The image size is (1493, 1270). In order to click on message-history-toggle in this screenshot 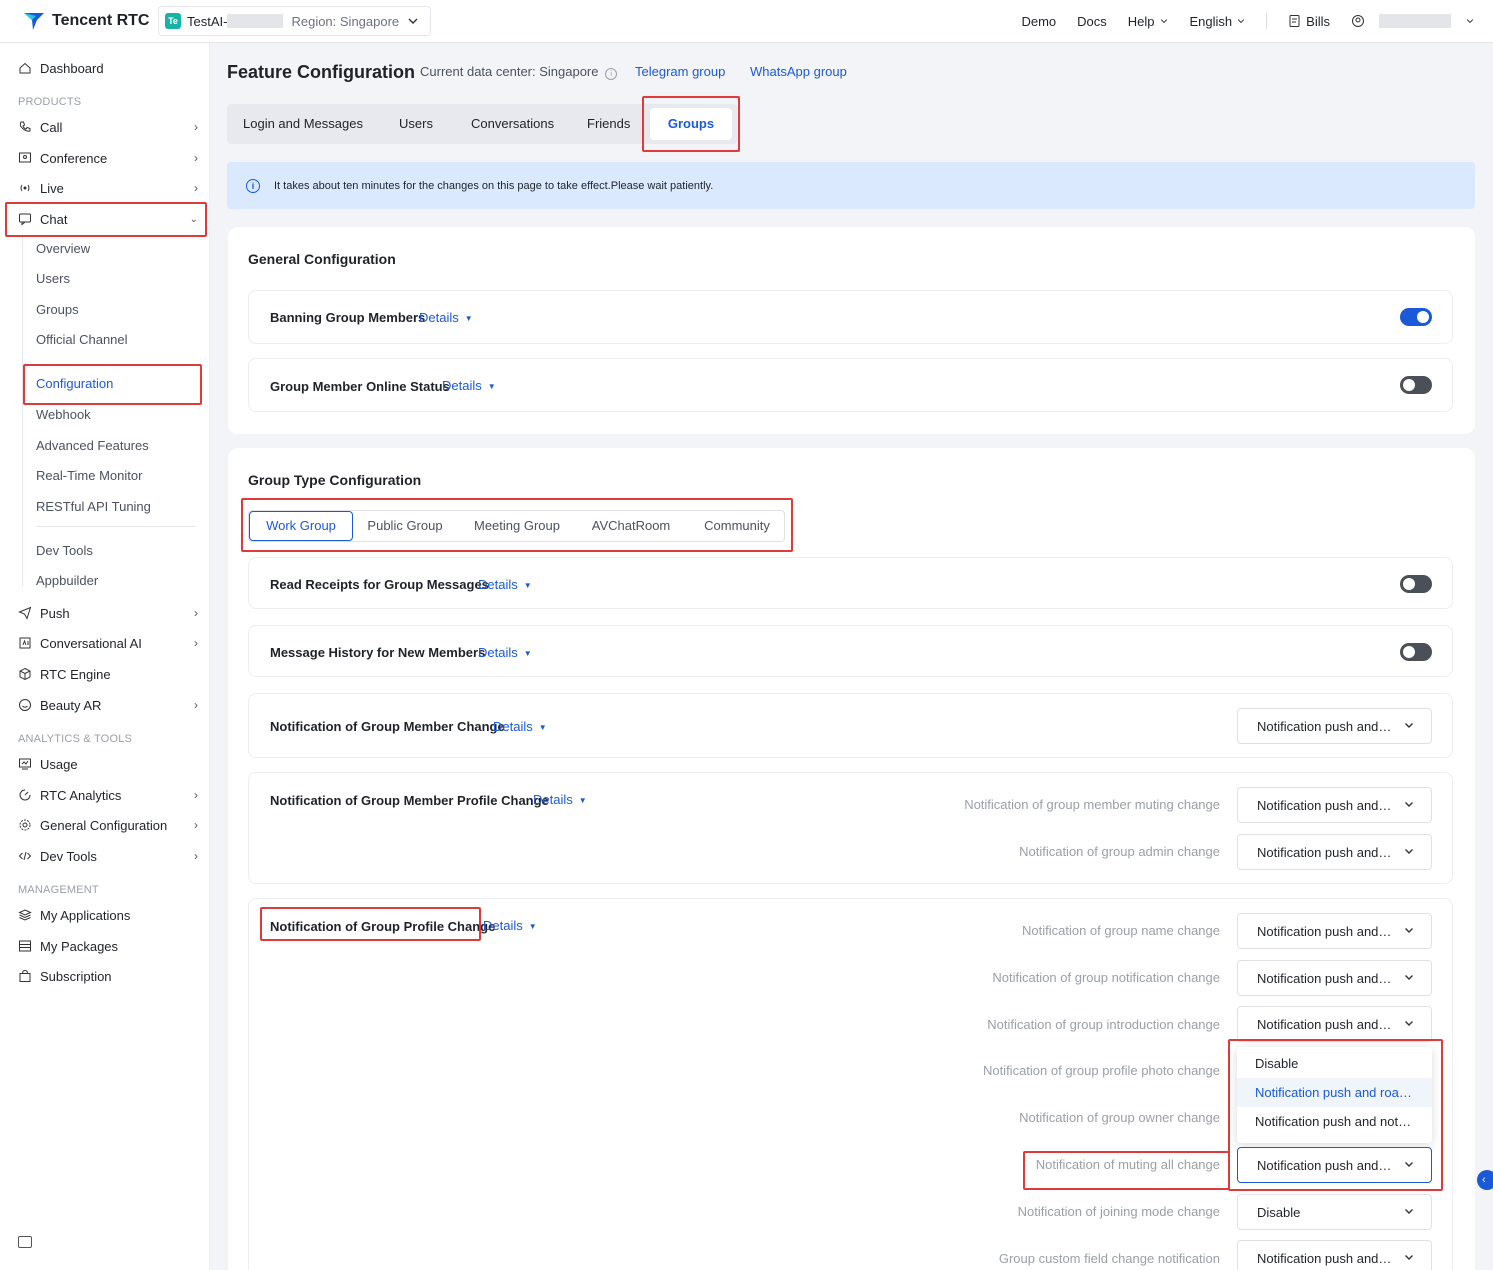, I will do `click(1416, 652)`.